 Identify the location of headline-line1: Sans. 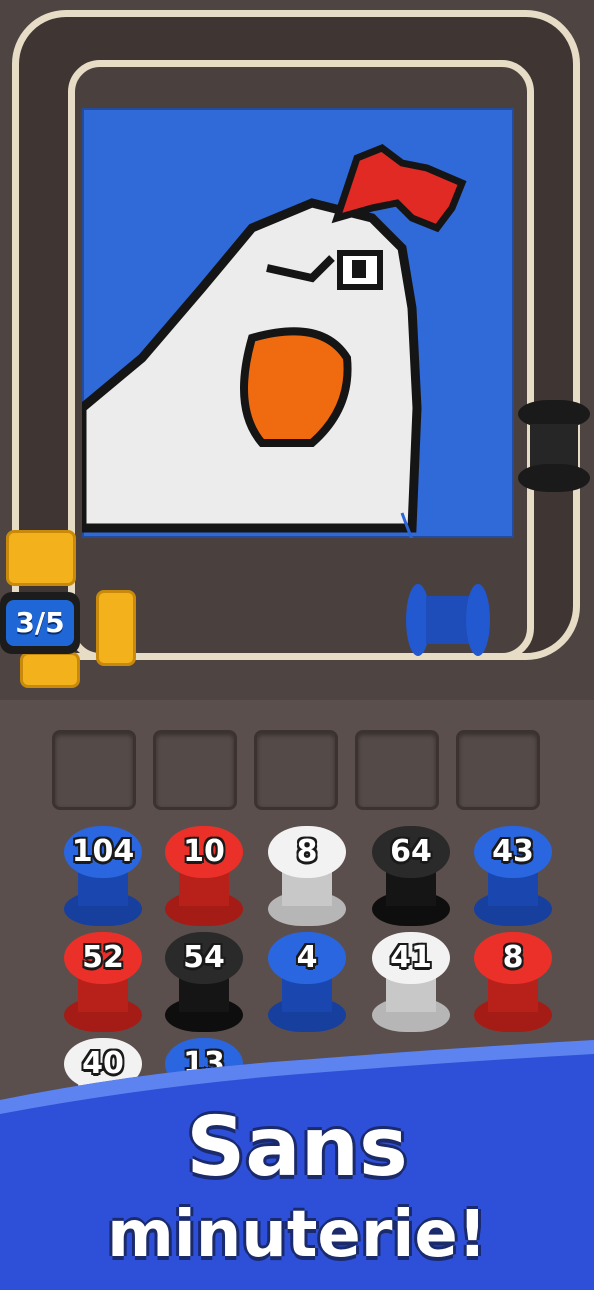
(297, 1147).